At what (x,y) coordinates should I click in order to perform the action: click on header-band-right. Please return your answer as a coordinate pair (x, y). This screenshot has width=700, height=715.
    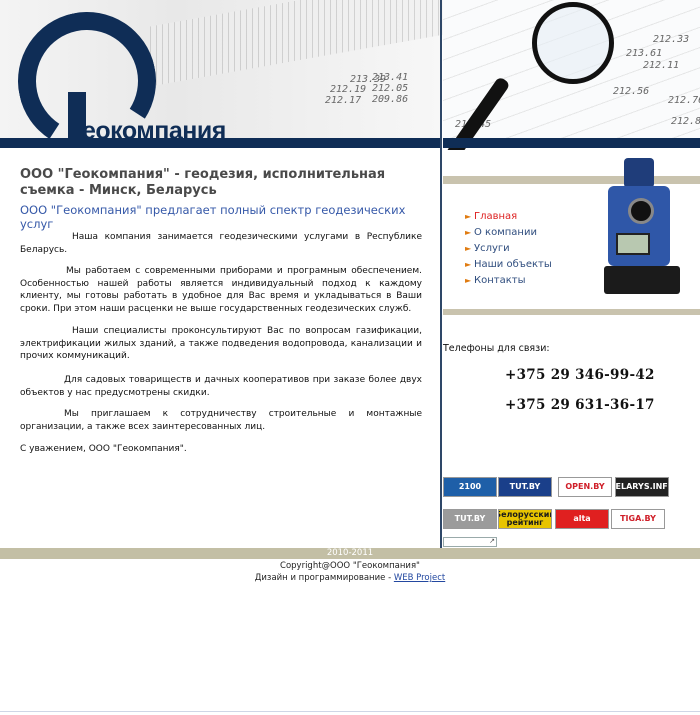
    Looking at the image, I should click on (571, 143).